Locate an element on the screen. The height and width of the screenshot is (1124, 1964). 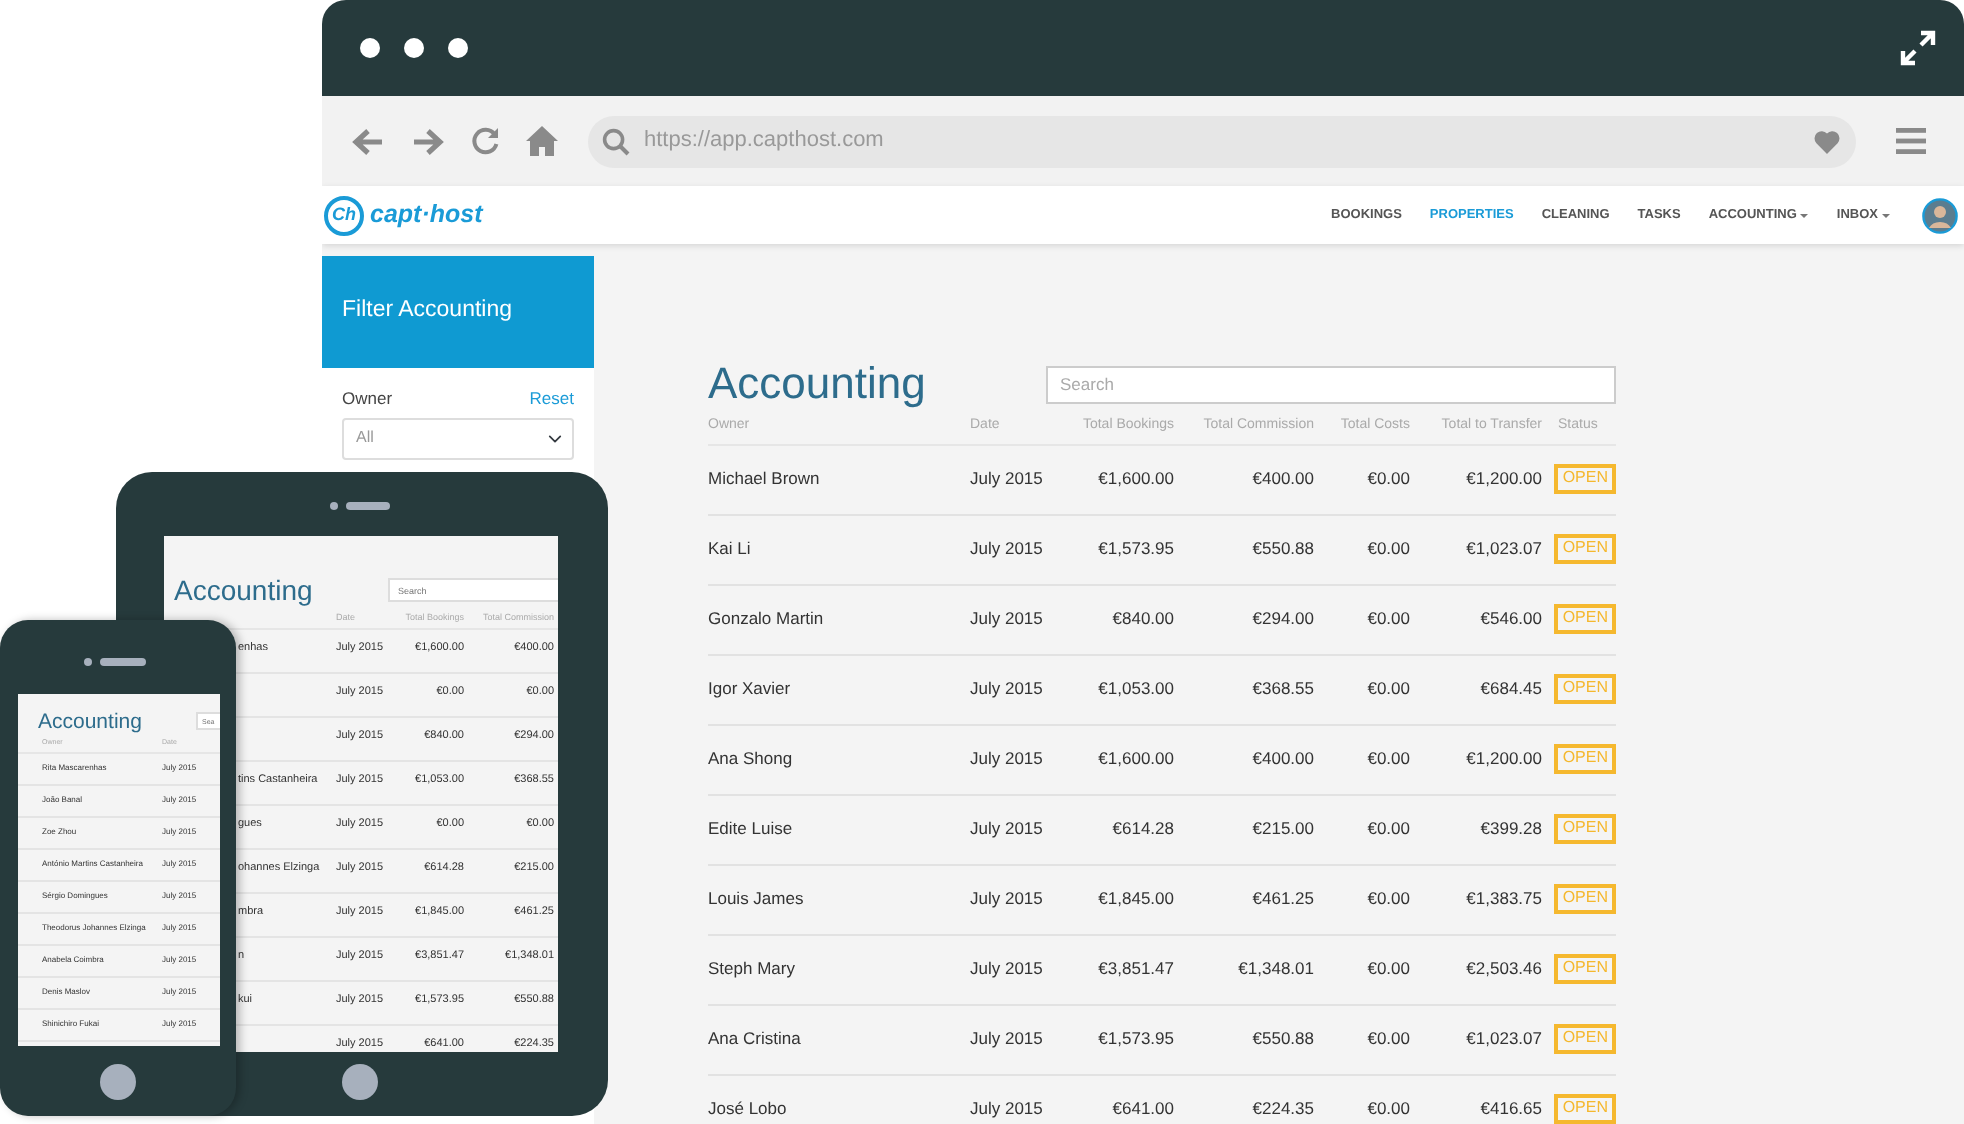
filter-title: Filter Accounting is located at coordinates (458, 312).